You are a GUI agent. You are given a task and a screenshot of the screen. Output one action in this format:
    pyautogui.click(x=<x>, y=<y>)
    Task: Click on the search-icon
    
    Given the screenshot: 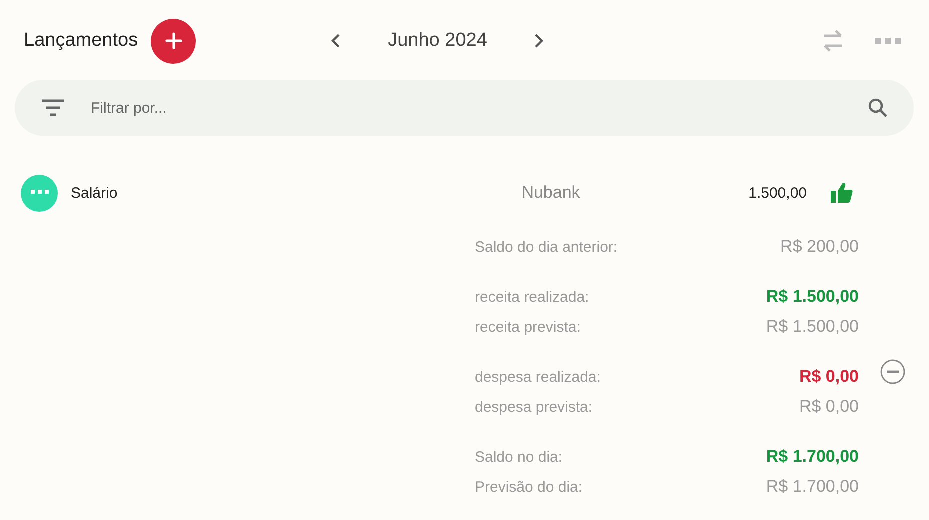 What is the action you would take?
    pyautogui.click(x=878, y=108)
    